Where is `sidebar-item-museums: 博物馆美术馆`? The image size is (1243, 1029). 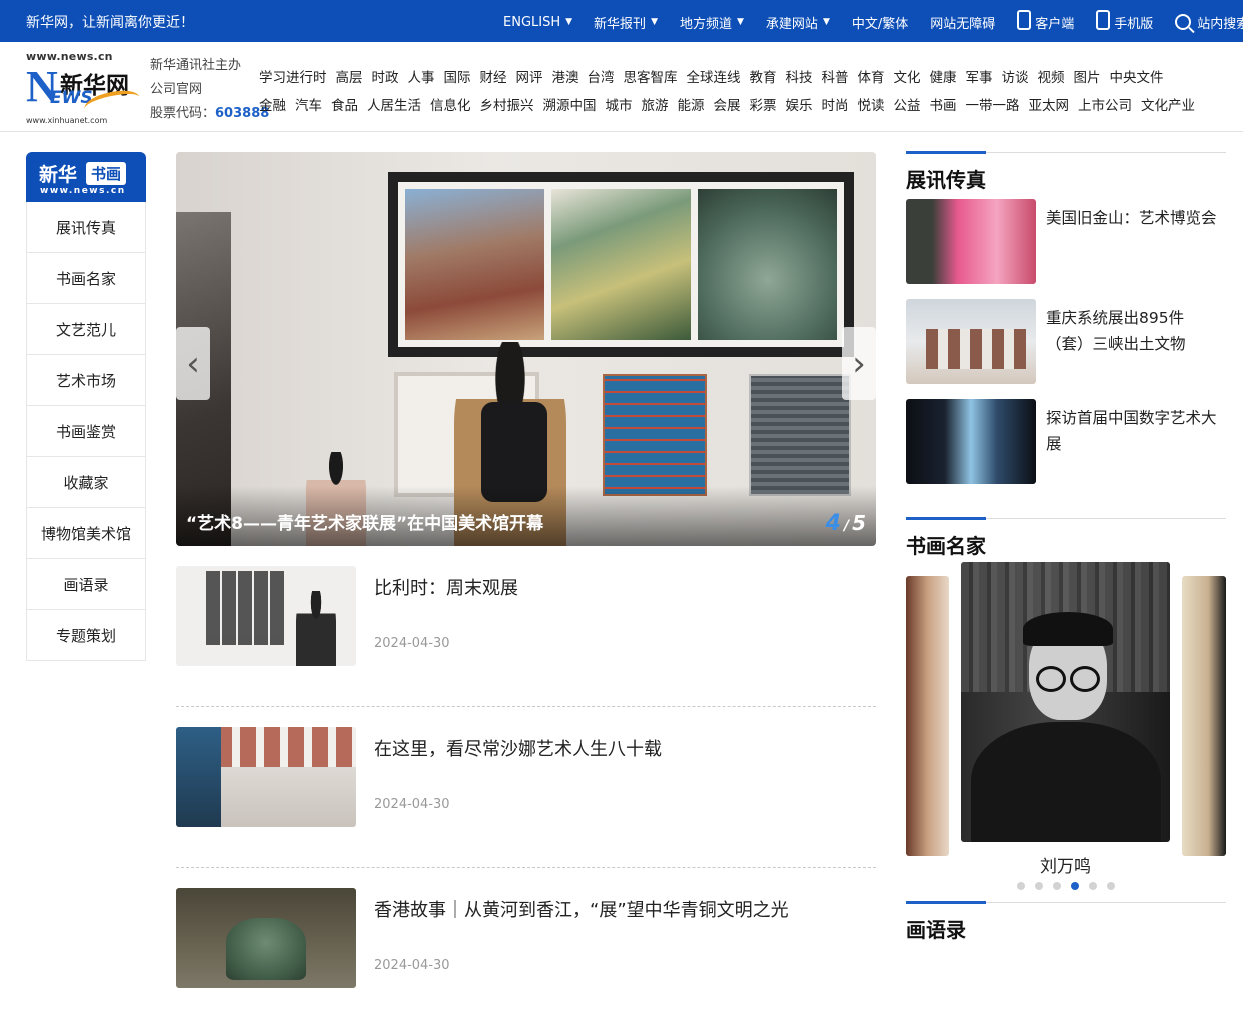 sidebar-item-museums: 博物馆美术馆 is located at coordinates (86, 533).